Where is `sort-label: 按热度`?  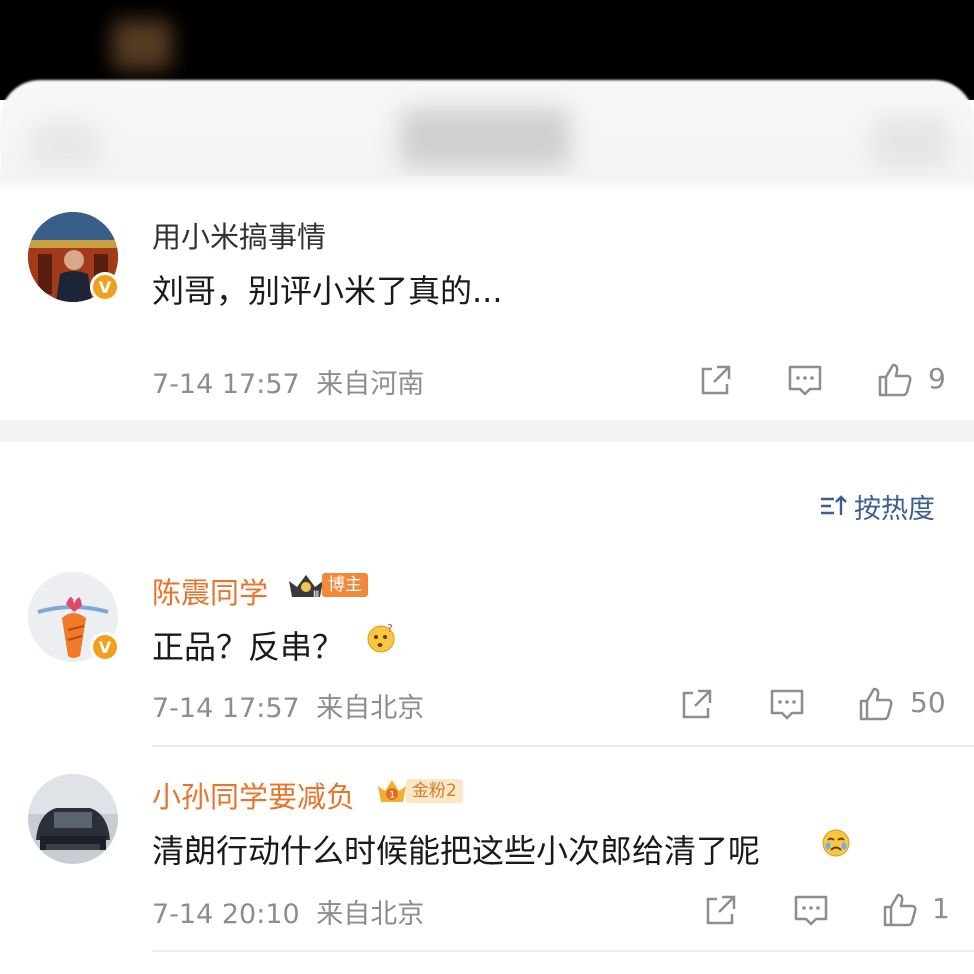 sort-label: 按热度 is located at coordinates (894, 509).